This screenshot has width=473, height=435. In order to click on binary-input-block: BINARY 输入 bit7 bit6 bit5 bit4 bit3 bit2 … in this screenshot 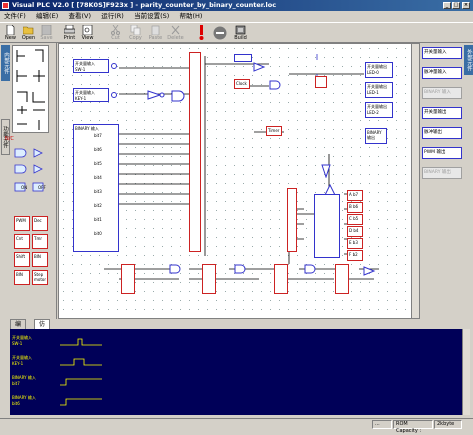, I will do `click(96, 188)`.